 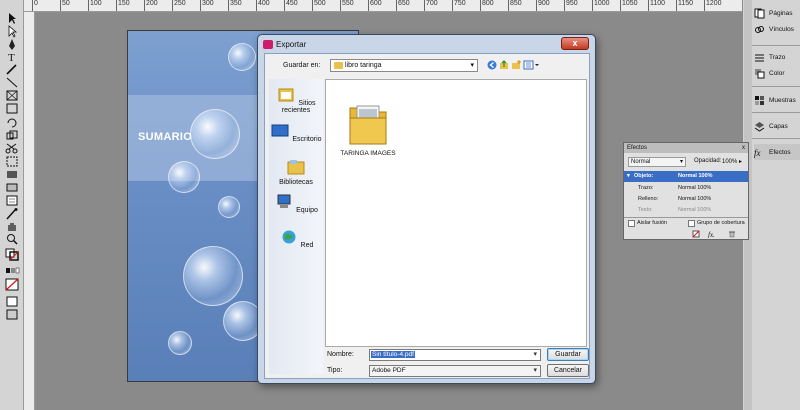 What do you see at coordinates (12, 314) in the screenshot?
I see `preview-view-icon` at bounding box center [12, 314].